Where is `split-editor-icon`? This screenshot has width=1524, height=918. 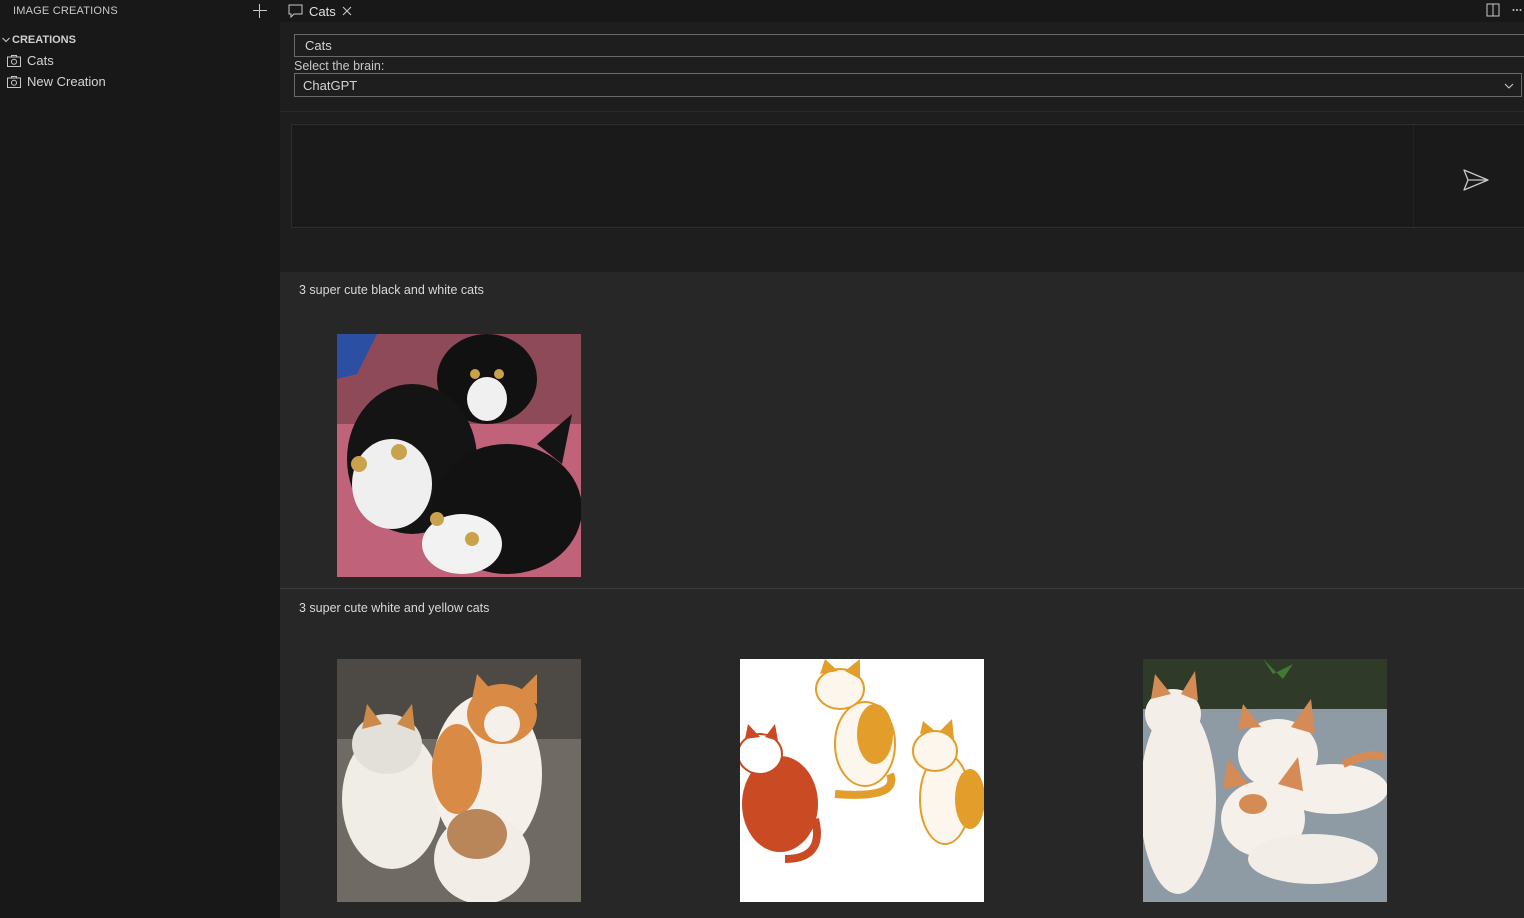 split-editor-icon is located at coordinates (1493, 10).